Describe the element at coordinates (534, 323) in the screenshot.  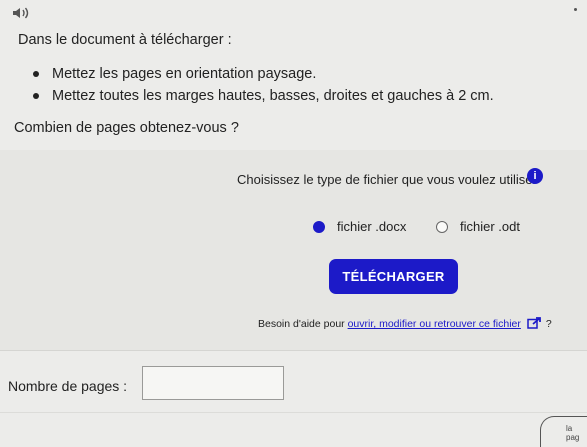
I see `external-link-icon` at that location.